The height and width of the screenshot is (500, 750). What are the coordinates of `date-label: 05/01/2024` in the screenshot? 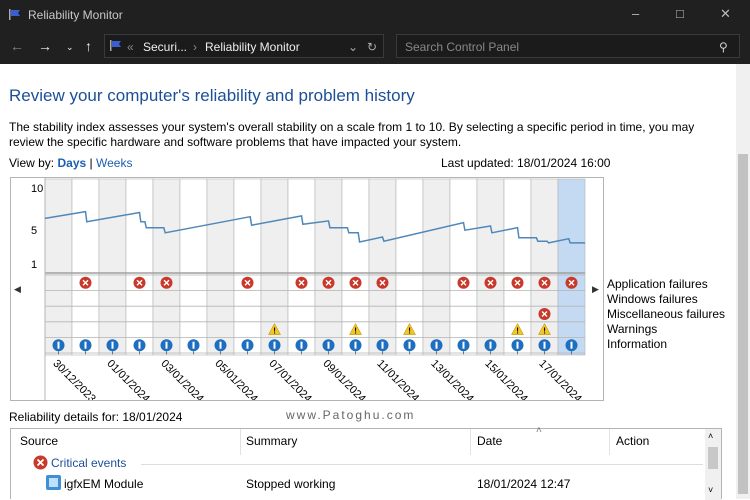 It's located at (235, 379).